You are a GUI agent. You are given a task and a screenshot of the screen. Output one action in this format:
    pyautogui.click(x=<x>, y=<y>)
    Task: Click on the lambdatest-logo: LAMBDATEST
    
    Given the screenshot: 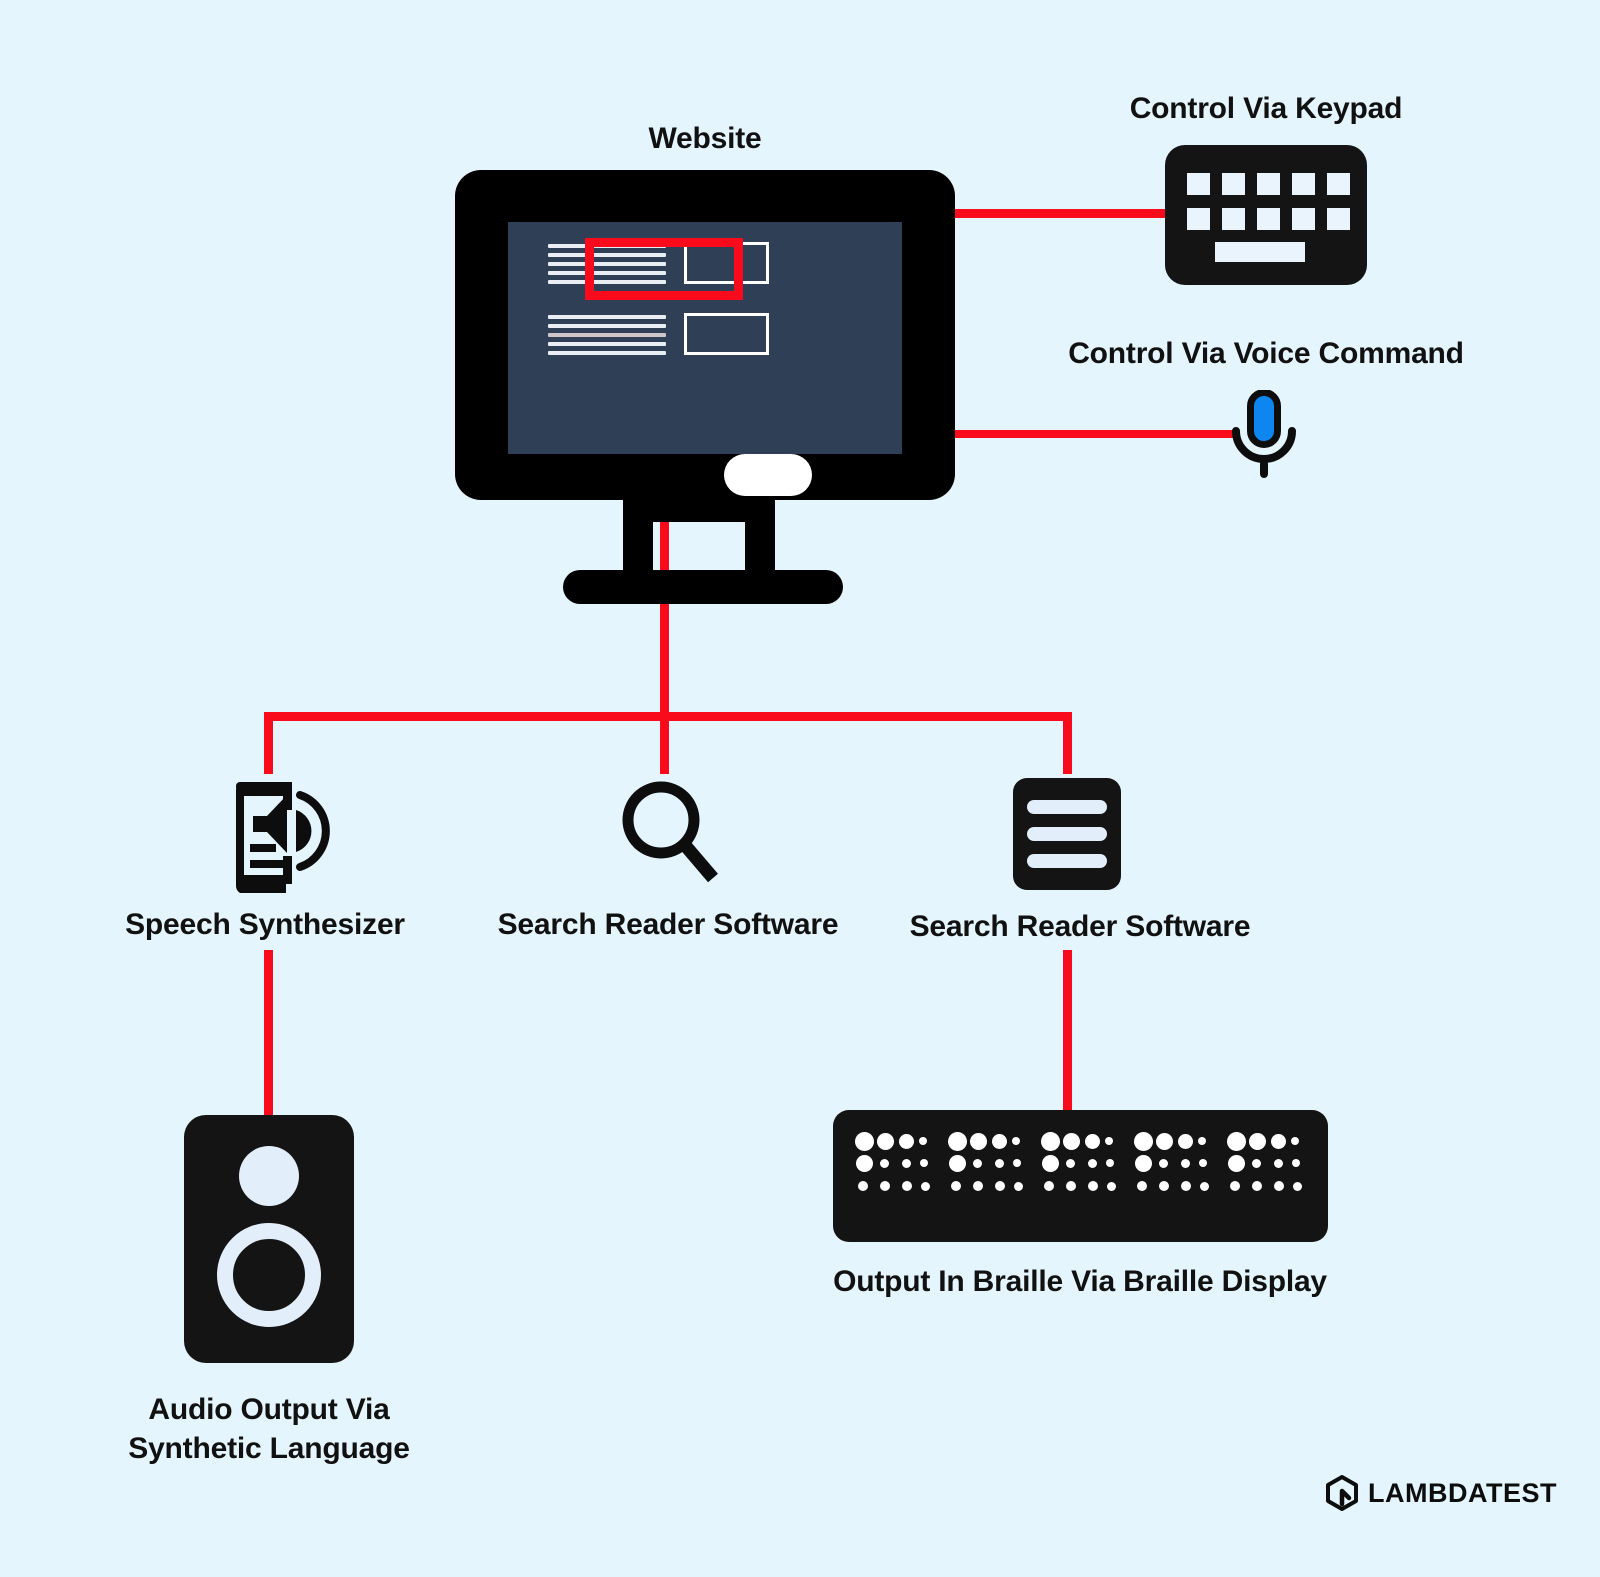 What is the action you would take?
    pyautogui.click(x=1441, y=1493)
    